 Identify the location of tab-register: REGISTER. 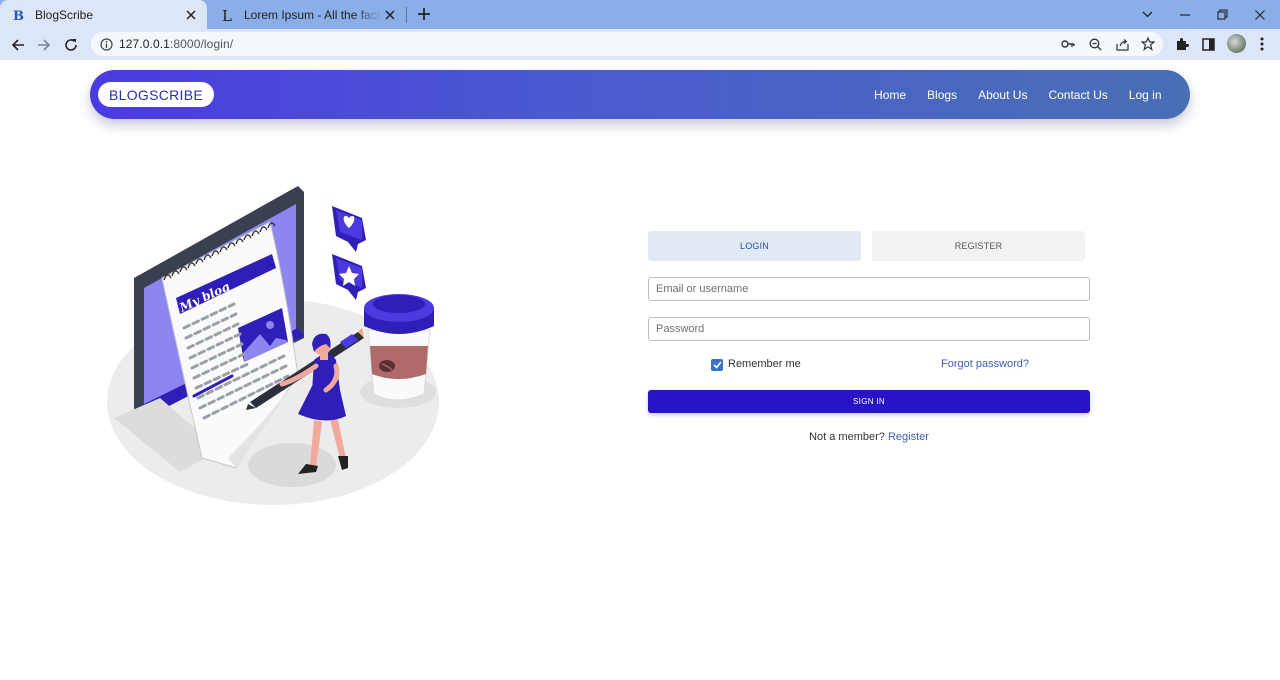
(978, 246).